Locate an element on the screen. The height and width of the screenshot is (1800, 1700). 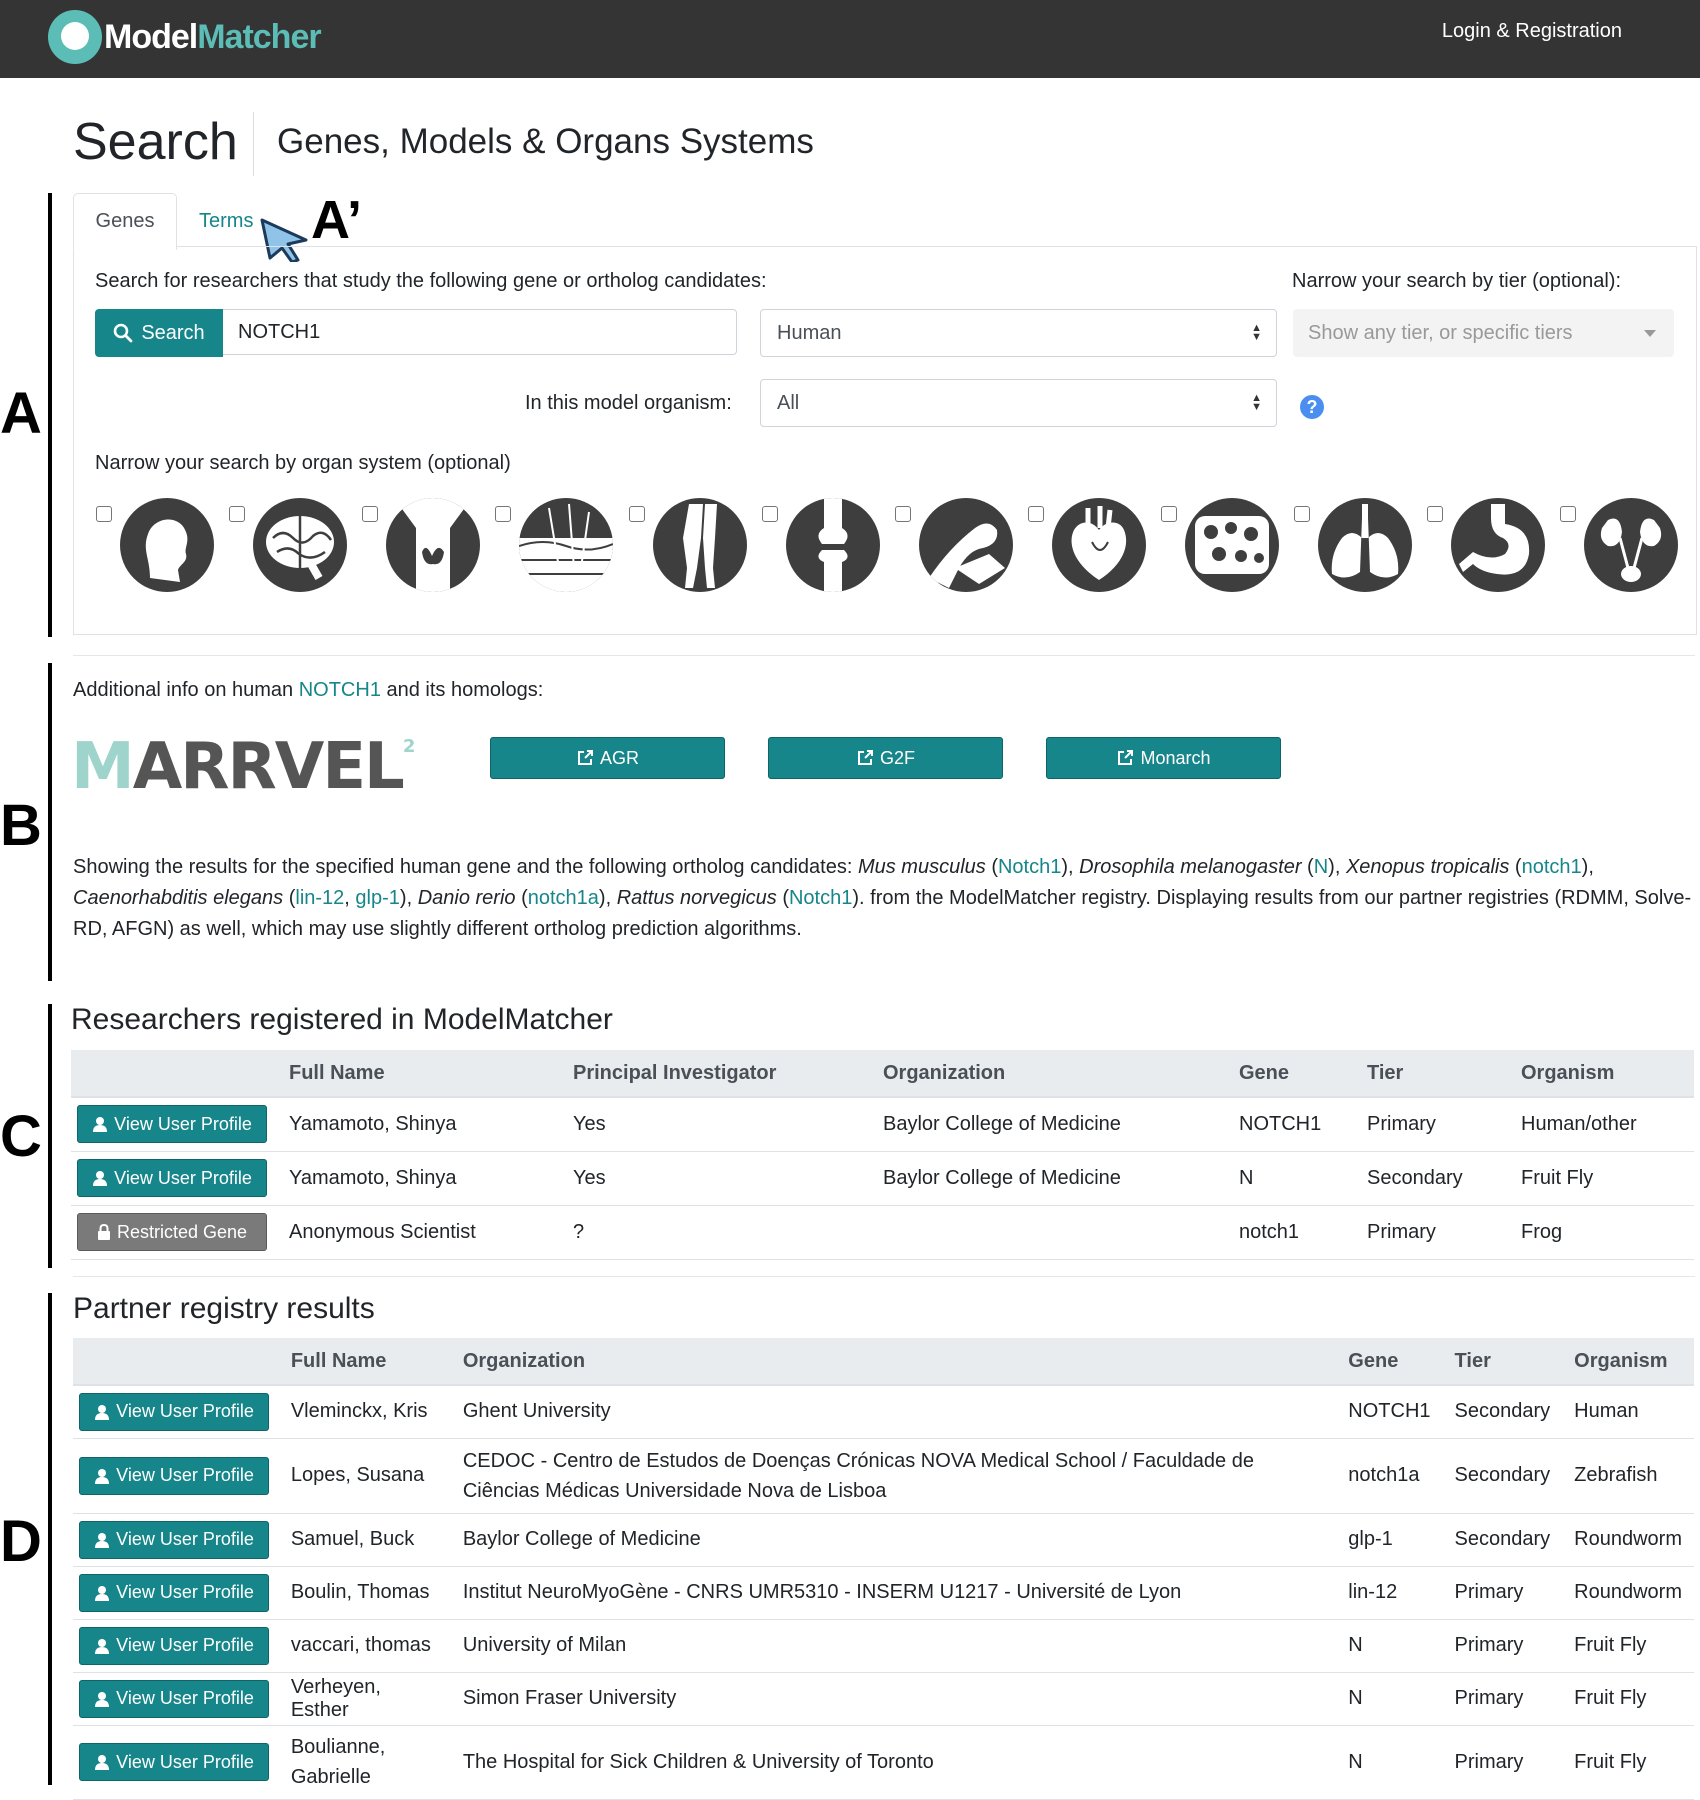
gene-input: NOTCH1 is located at coordinates (480, 332).